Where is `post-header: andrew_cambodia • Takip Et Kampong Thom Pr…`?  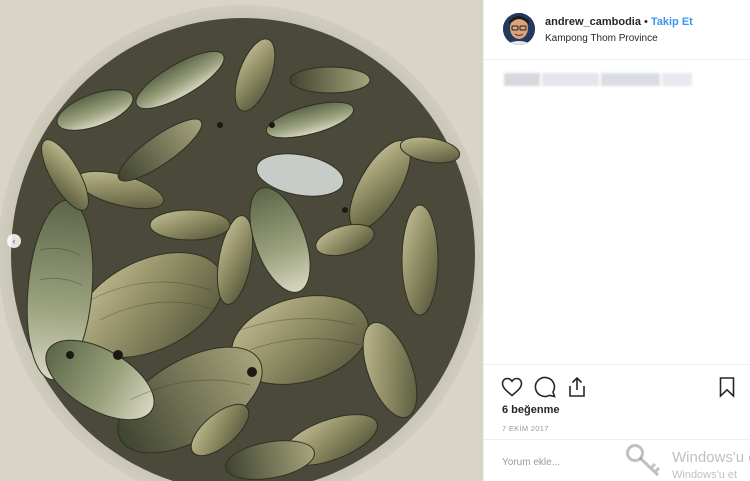 post-header: andrew_cambodia • Takip Et Kampong Thom Pr… is located at coordinates (617, 30).